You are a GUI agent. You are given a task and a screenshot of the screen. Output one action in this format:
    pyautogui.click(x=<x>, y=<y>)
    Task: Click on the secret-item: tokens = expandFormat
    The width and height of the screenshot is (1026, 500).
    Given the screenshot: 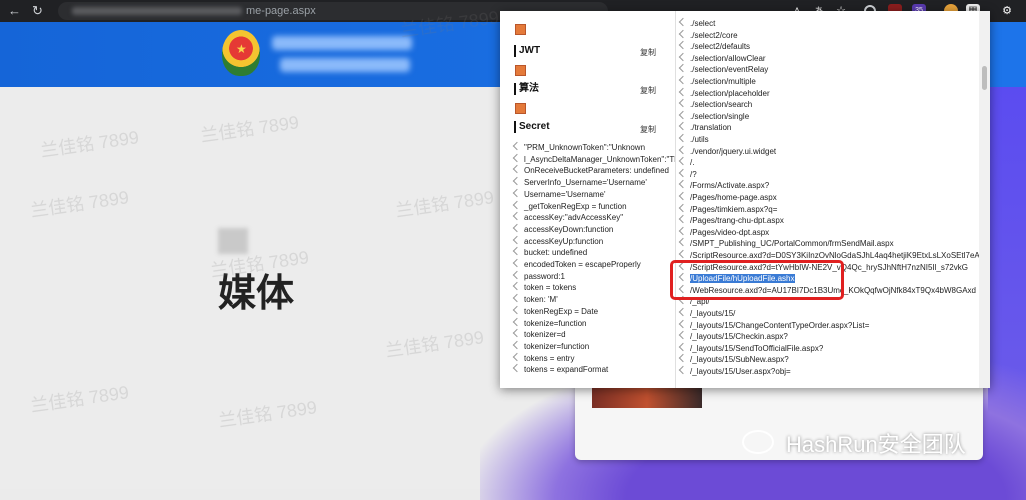 What is the action you would take?
    pyautogui.click(x=560, y=369)
    